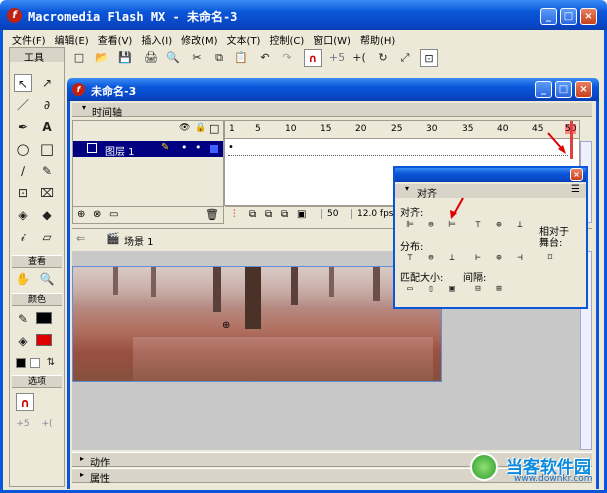  I want to click on arrow-line, so click(458, 206).